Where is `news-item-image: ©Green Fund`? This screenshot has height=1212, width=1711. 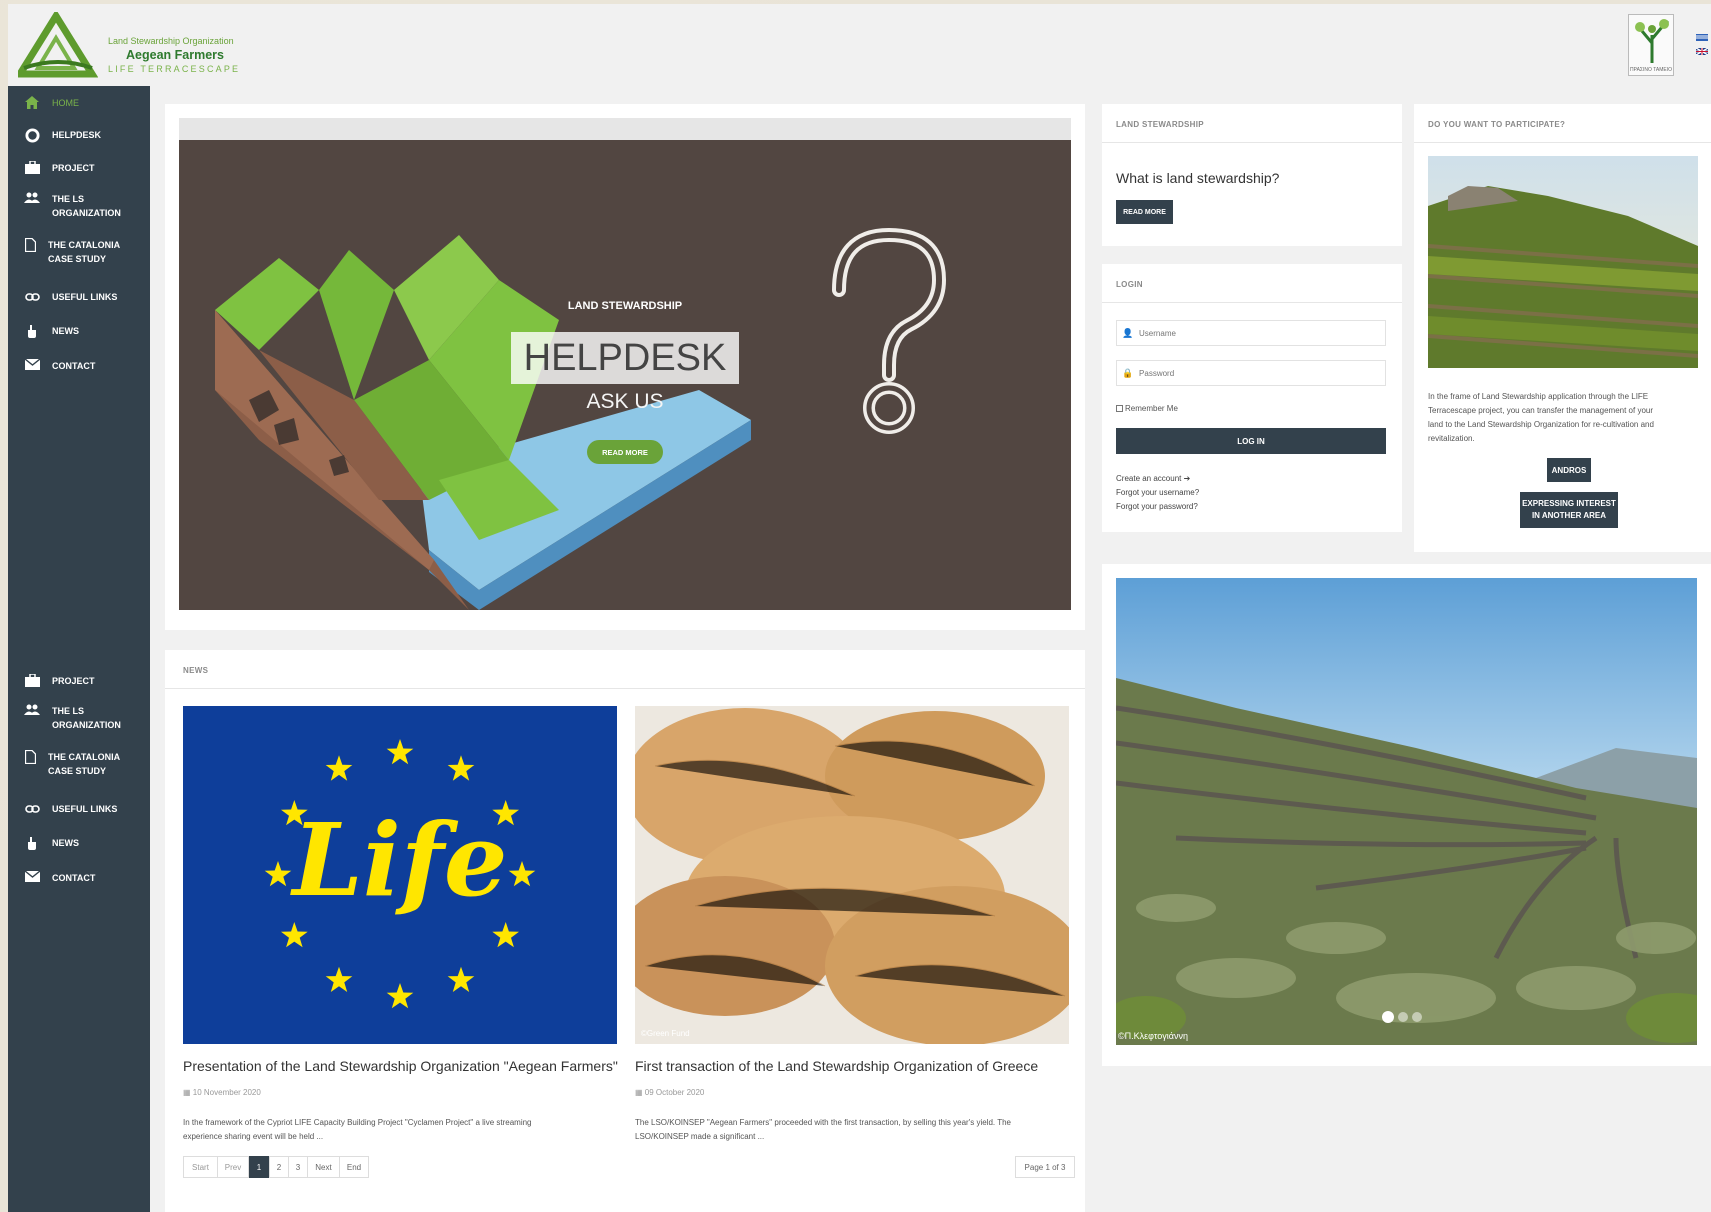
news-item-image: ©Green Fund is located at coordinates (852, 875).